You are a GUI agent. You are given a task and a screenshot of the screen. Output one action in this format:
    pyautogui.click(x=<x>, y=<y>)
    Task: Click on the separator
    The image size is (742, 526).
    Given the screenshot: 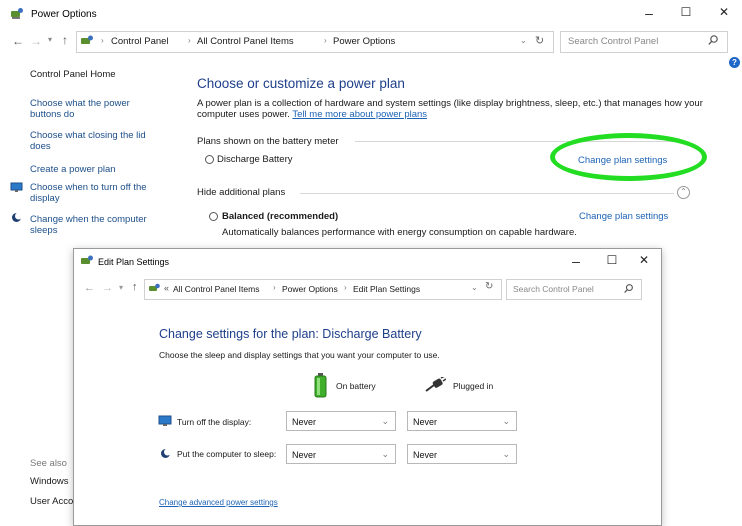 What is the action you would take?
    pyautogui.click(x=487, y=193)
    